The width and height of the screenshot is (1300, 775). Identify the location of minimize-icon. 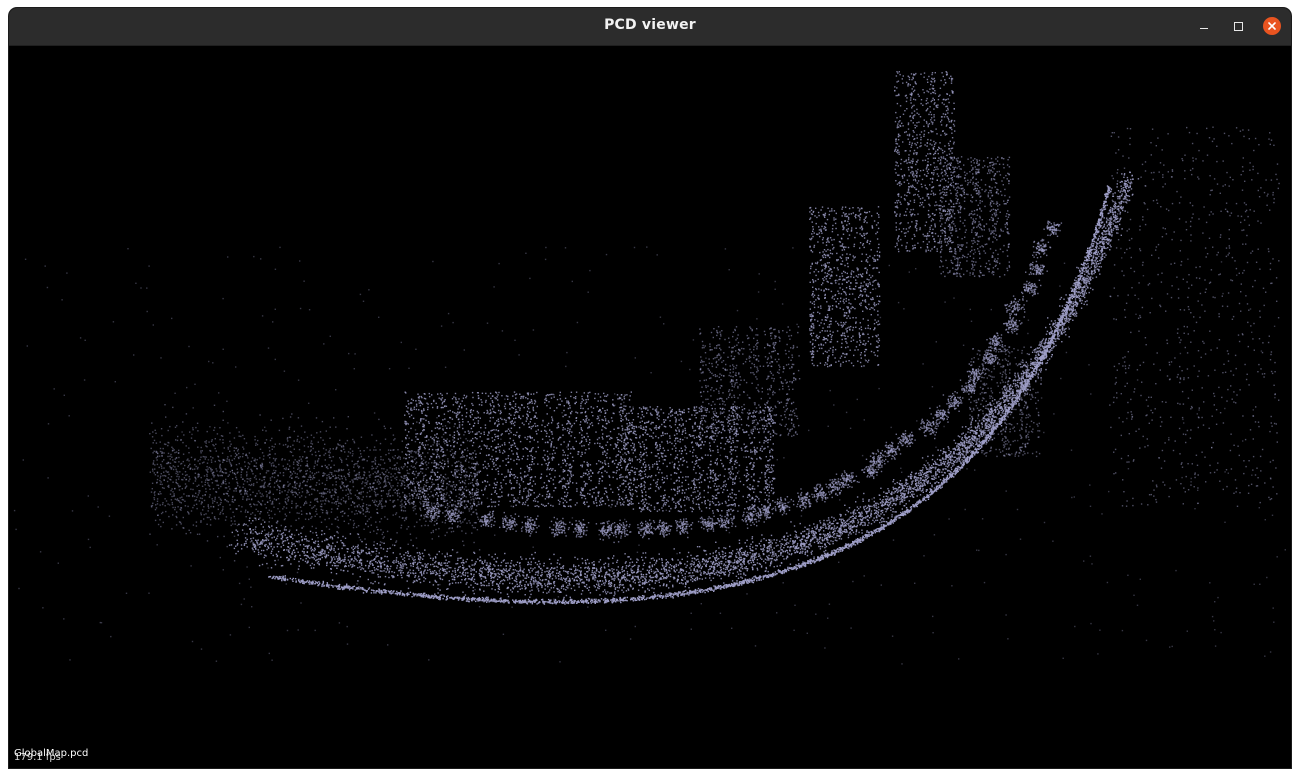
(1204, 28).